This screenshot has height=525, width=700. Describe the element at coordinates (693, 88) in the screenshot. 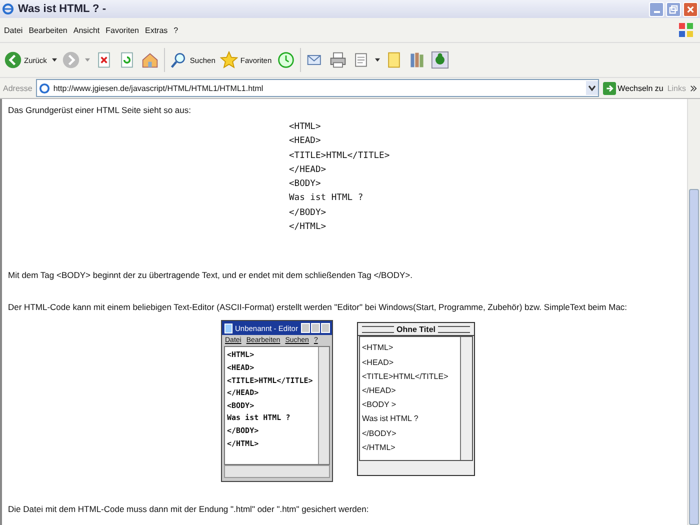

I see `chevron-icon` at that location.